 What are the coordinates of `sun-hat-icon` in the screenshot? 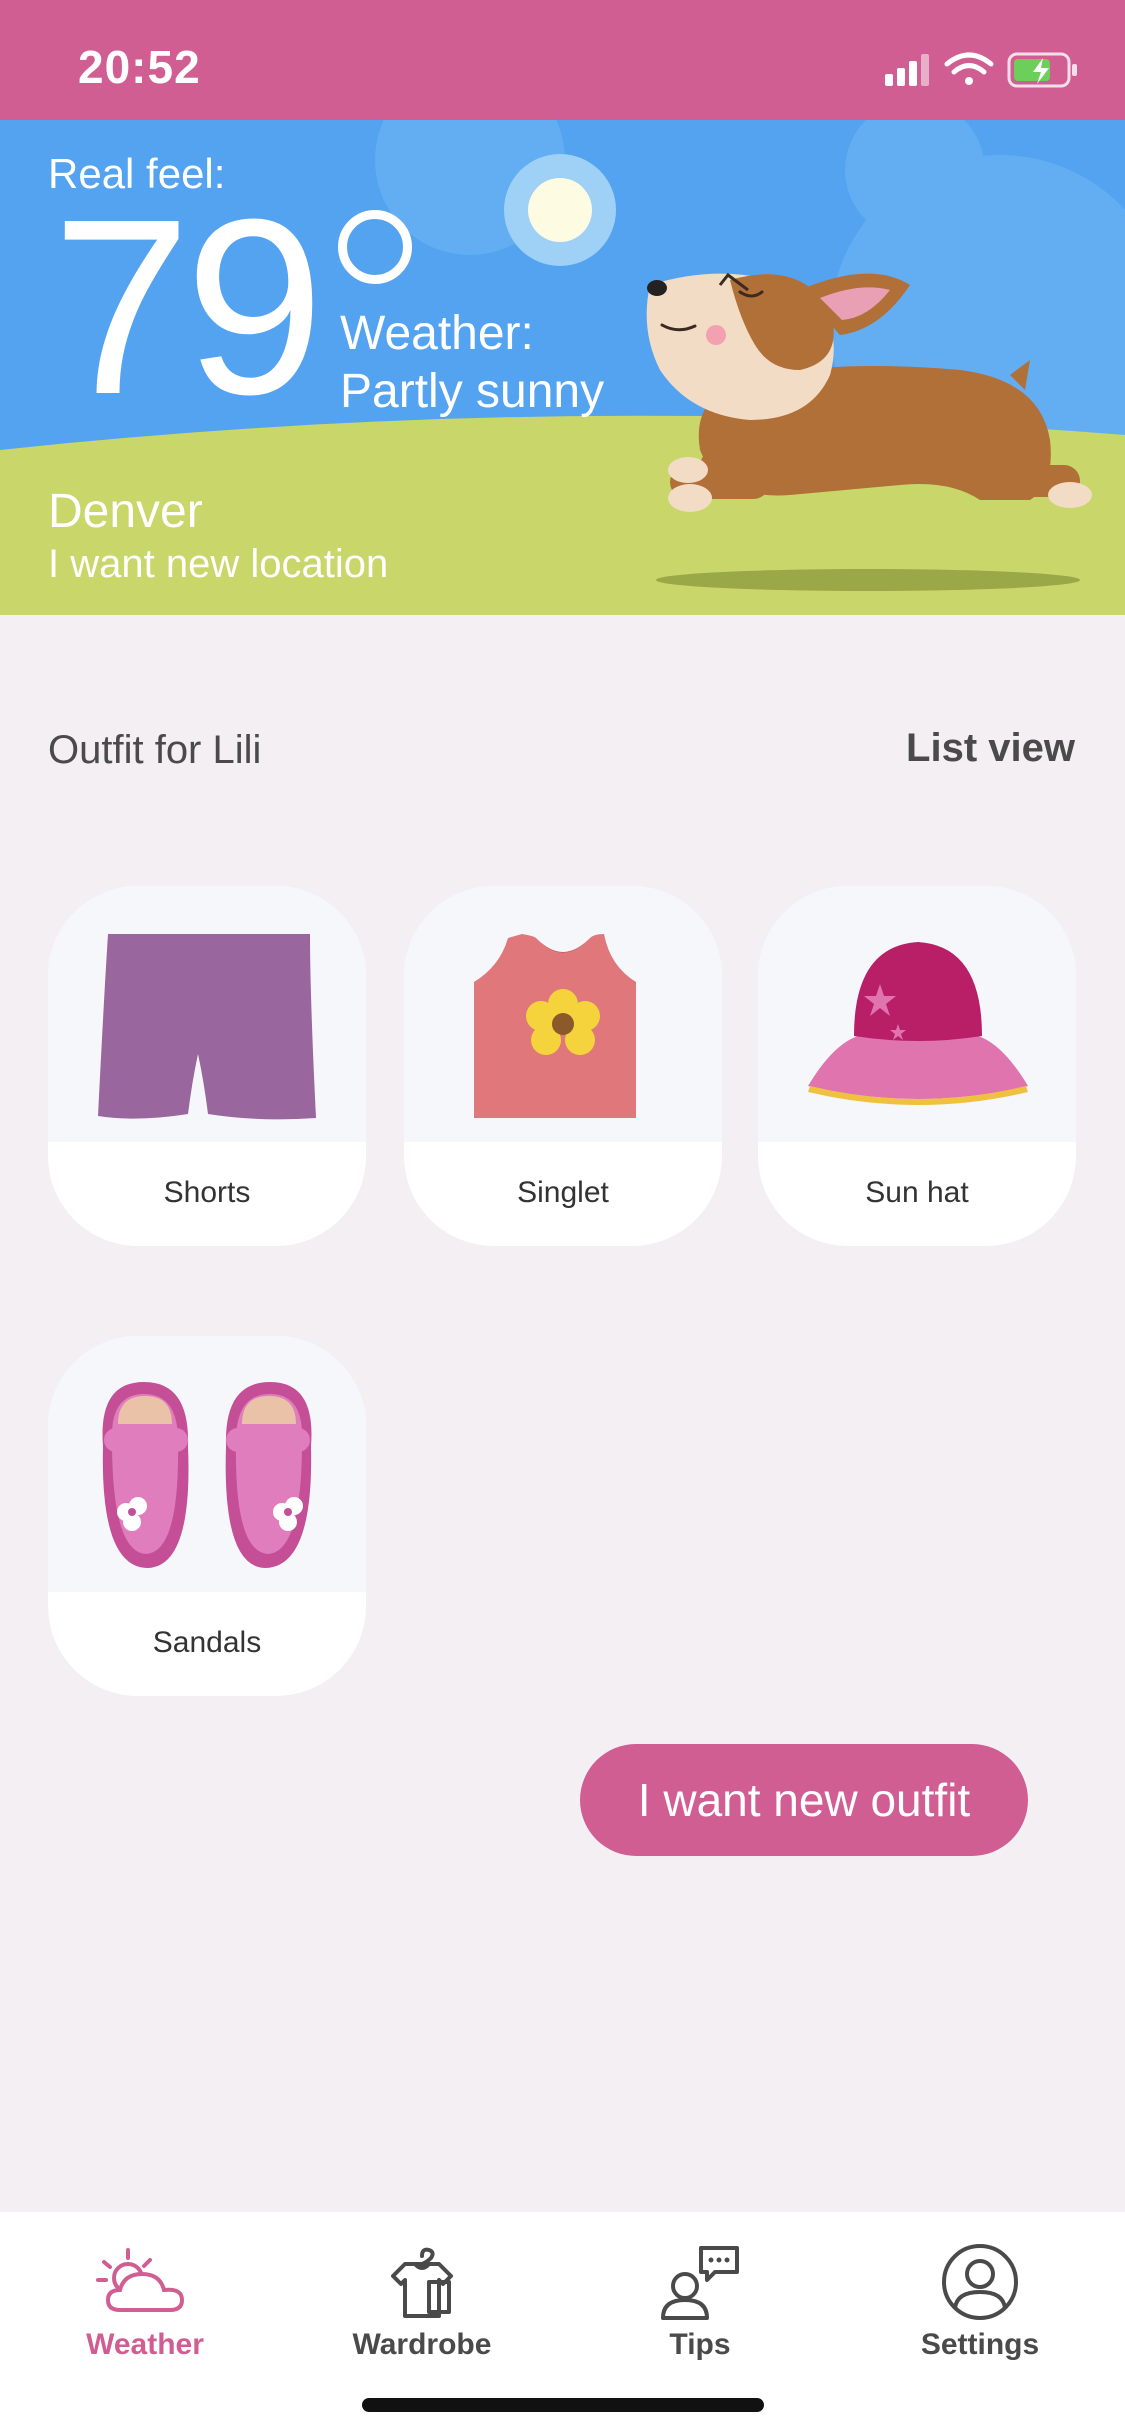 It's located at (918, 1023).